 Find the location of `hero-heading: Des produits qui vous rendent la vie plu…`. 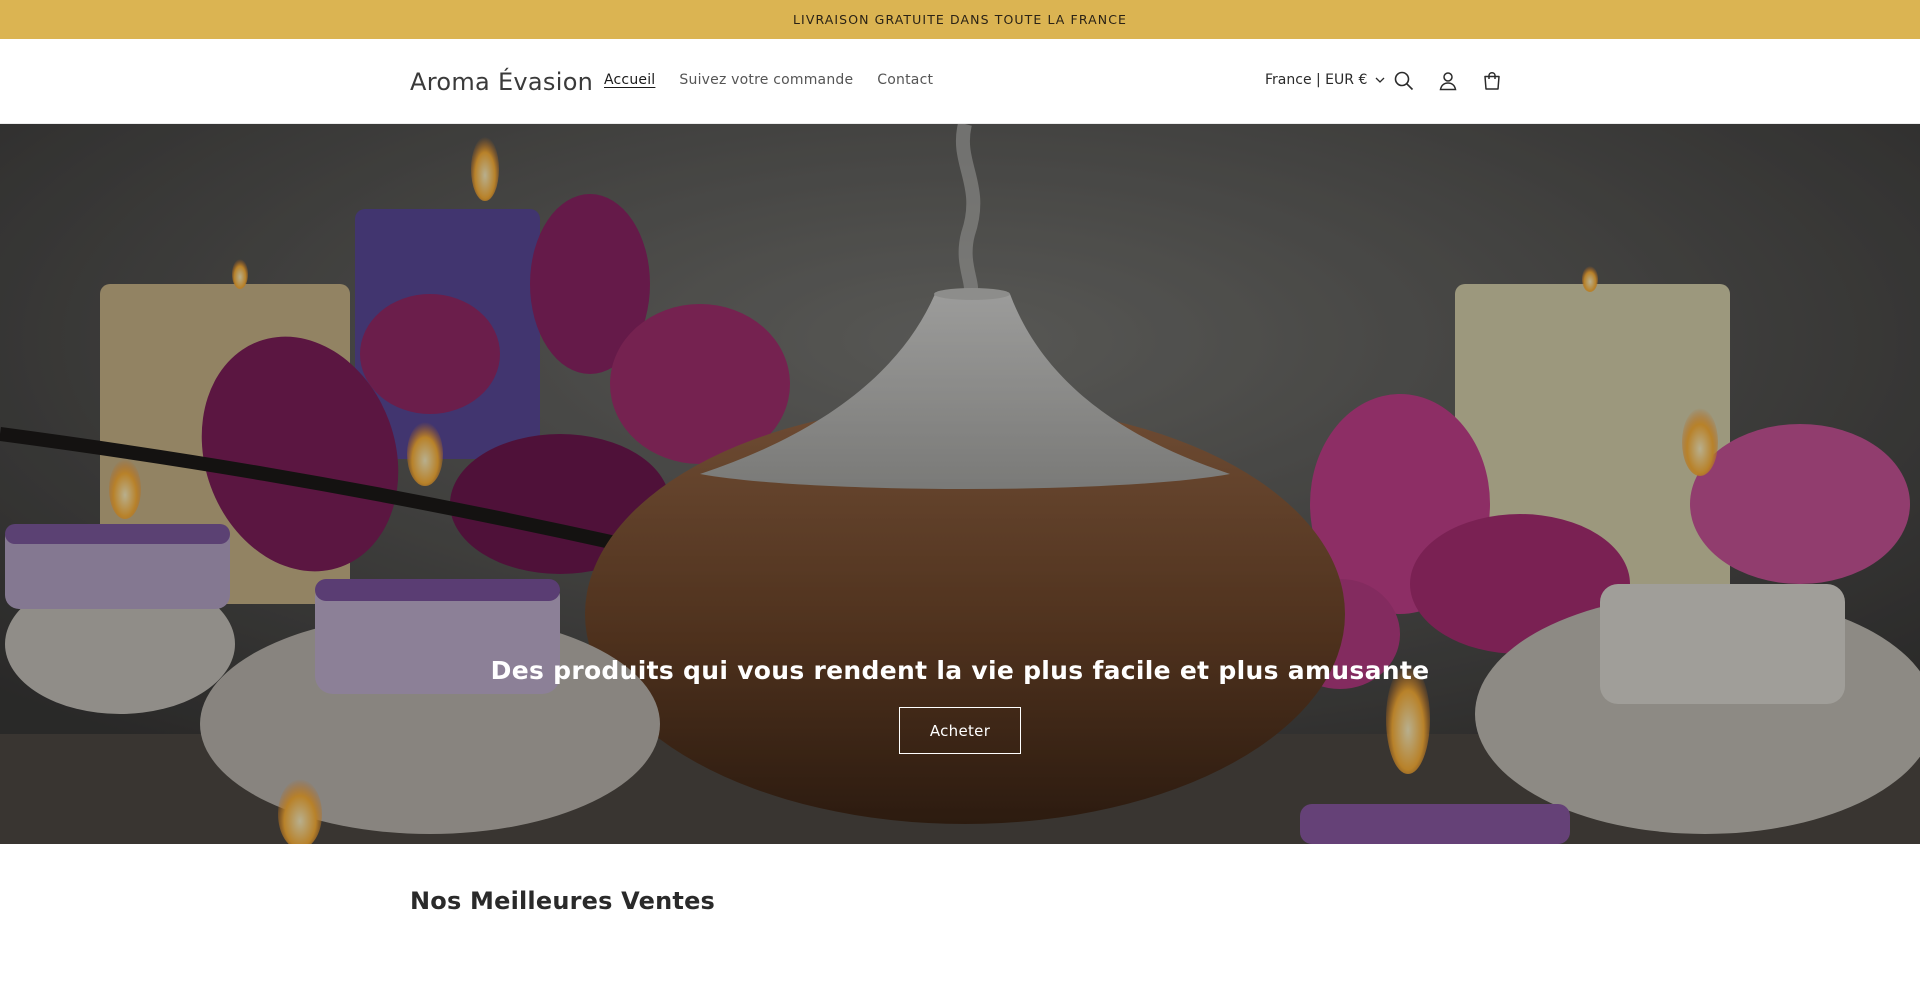

hero-heading: Des produits qui vous rendent la vie plu… is located at coordinates (960, 670).